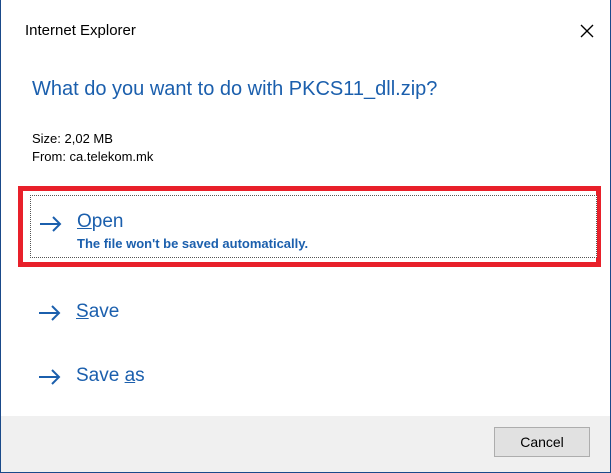 This screenshot has width=611, height=473. What do you see at coordinates (98, 311) in the screenshot?
I see `save-option-label: Save` at bounding box center [98, 311].